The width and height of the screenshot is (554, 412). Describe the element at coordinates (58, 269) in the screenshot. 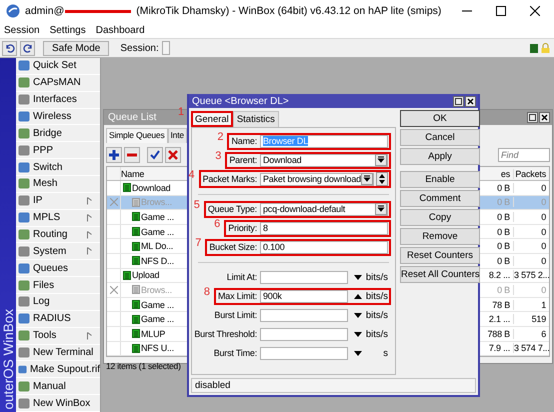

I see `sidebar-item: Queues` at that location.